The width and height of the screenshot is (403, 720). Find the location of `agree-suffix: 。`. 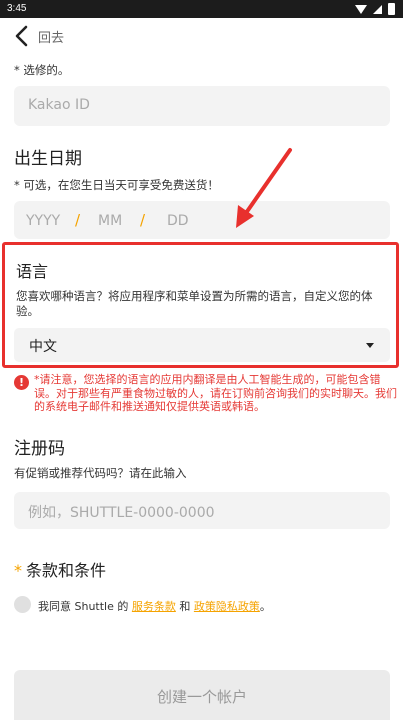

agree-suffix: 。 is located at coordinates (265, 606).